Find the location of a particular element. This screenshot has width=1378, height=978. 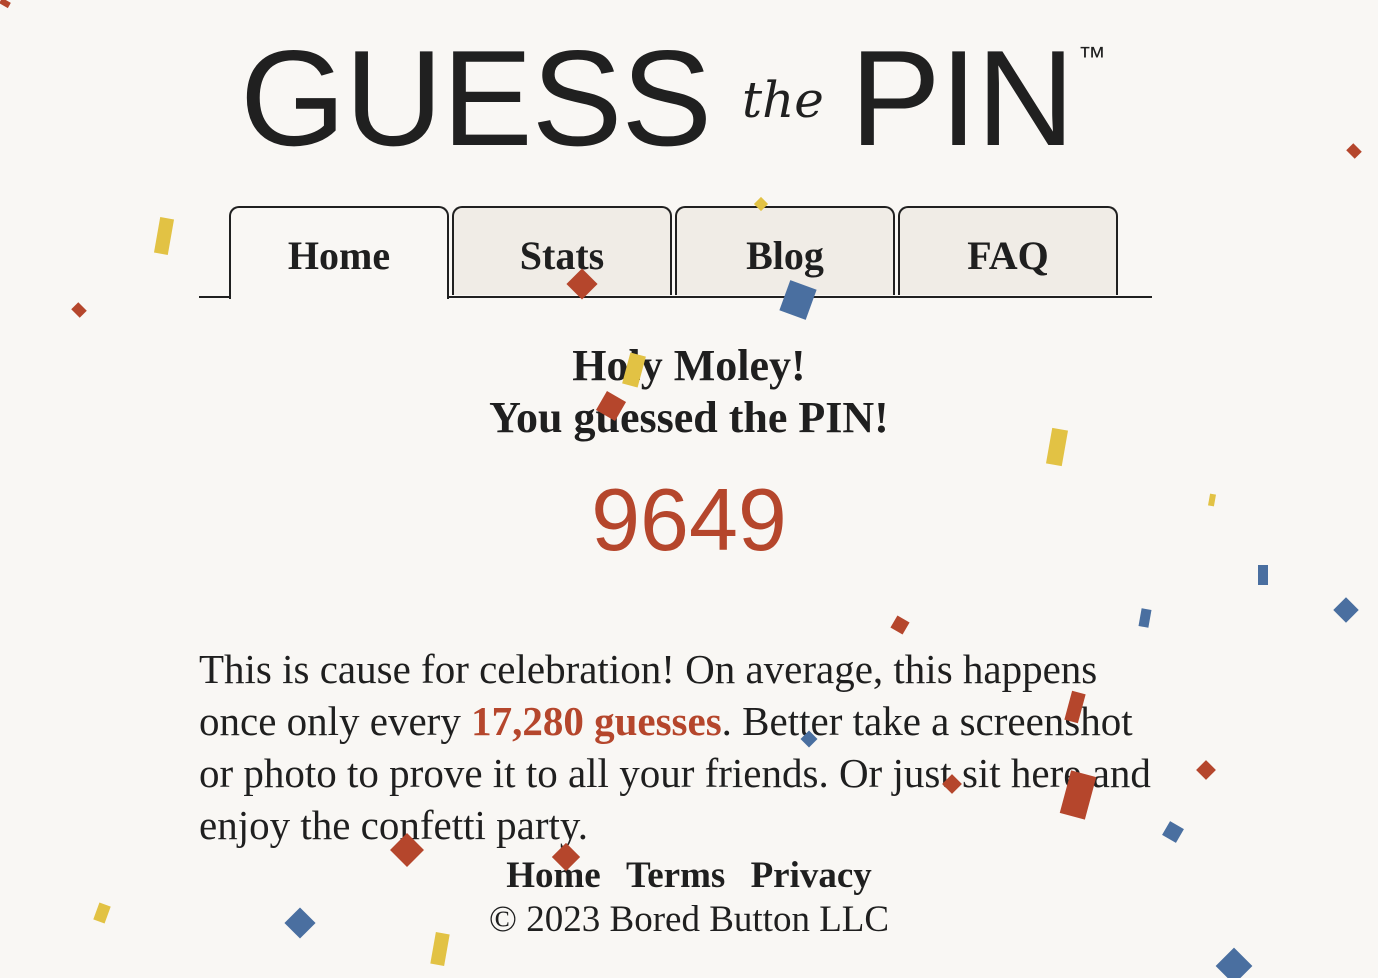

headline-line-1: Holy Moley! is located at coordinates (689, 365).